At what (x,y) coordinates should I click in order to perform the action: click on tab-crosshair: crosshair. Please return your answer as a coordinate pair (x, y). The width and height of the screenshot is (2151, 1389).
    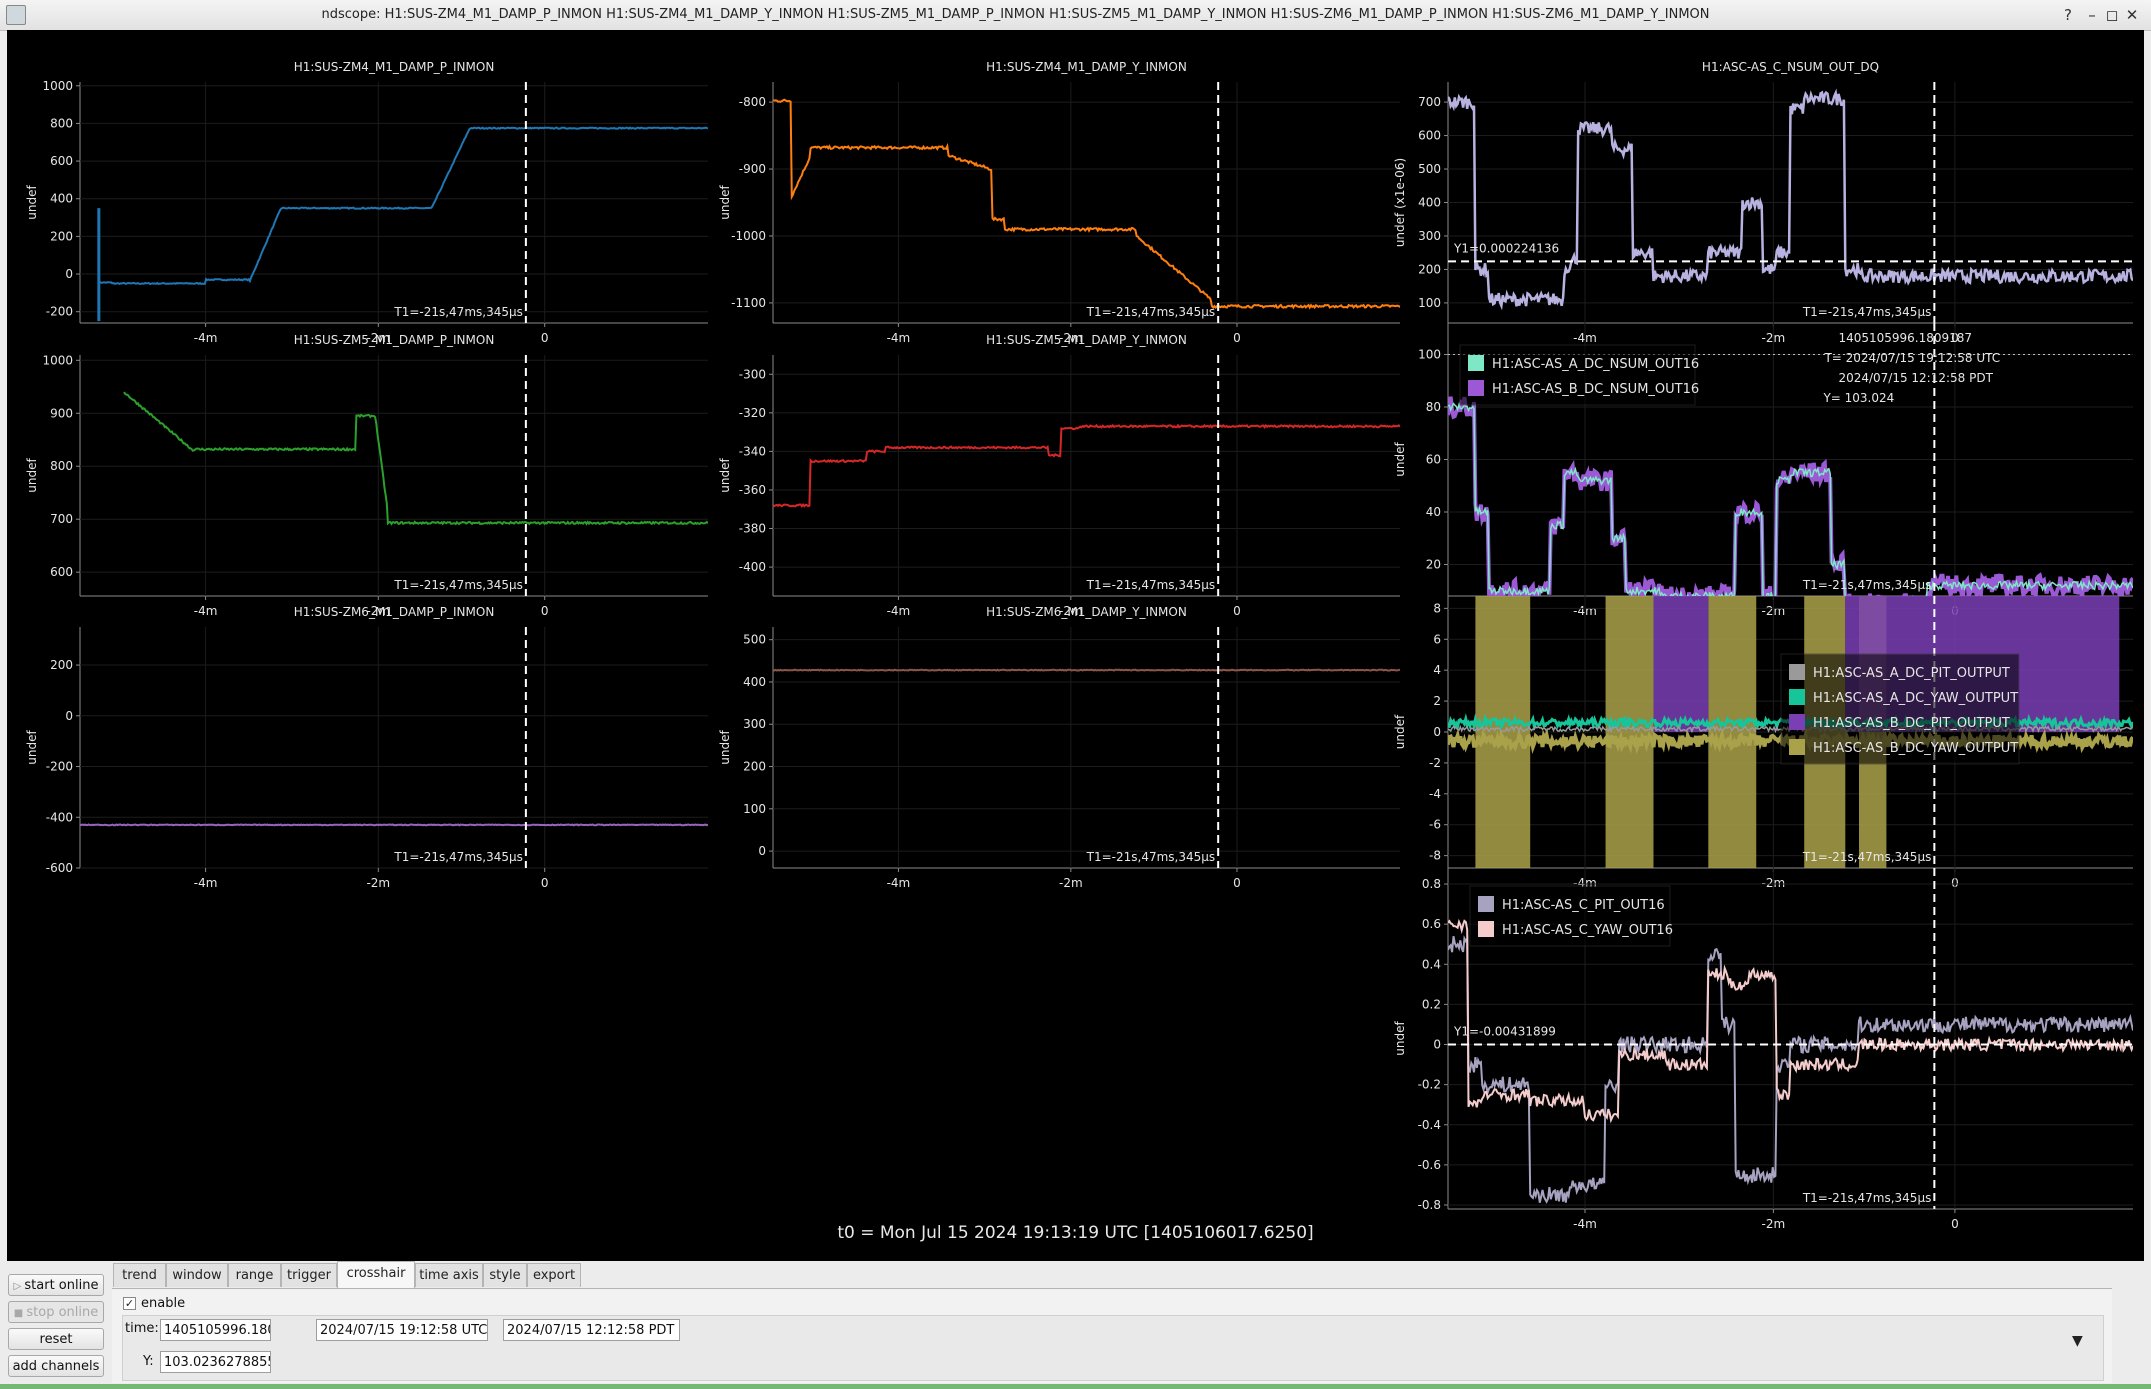
    Looking at the image, I should click on (376, 1274).